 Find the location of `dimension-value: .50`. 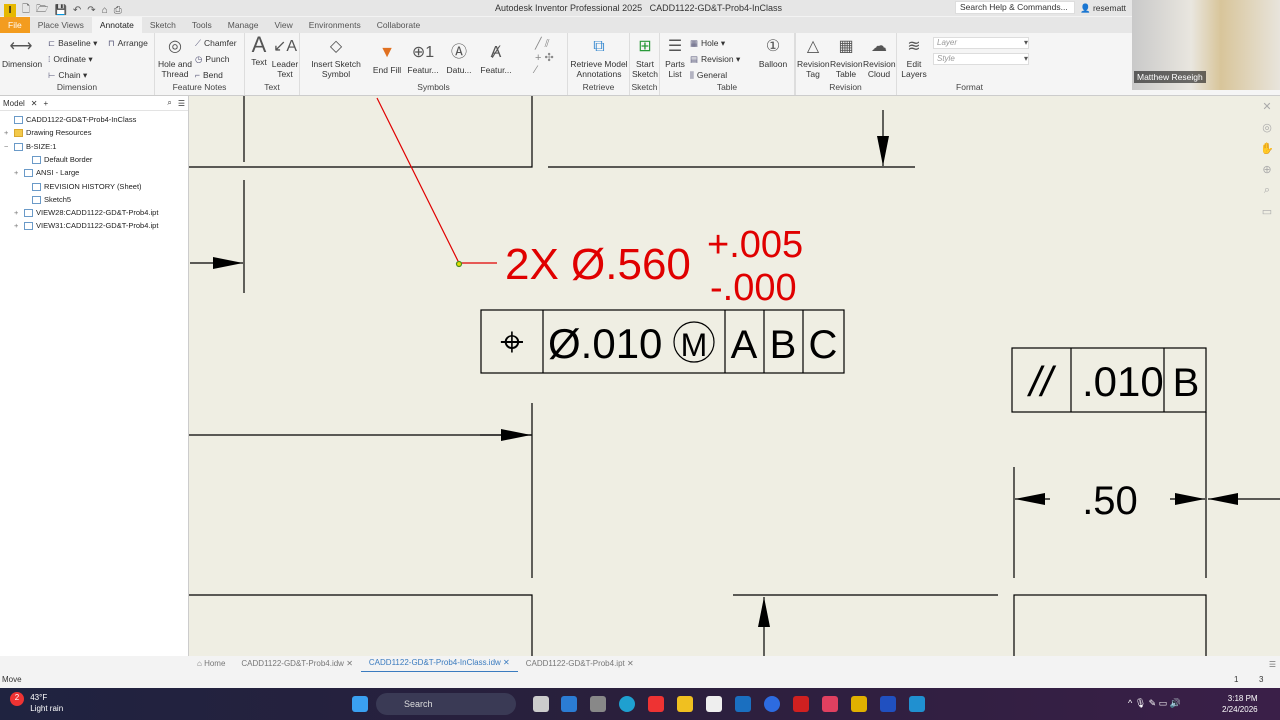

dimension-value: .50 is located at coordinates (1110, 501).